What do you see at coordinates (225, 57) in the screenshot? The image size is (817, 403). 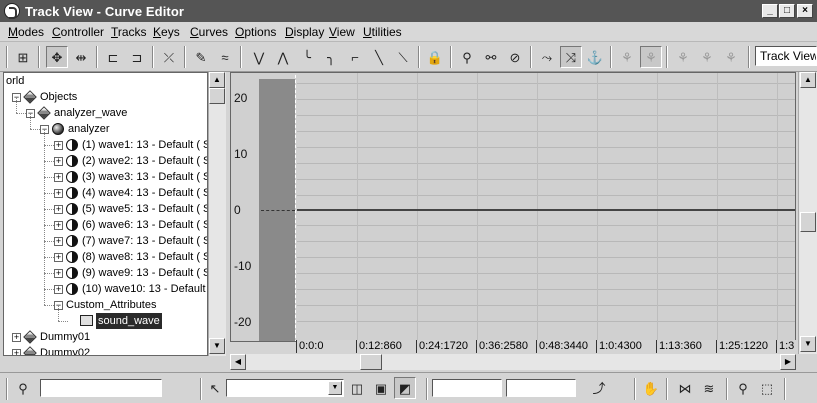 I see `reduce-keys-icon: ≈` at bounding box center [225, 57].